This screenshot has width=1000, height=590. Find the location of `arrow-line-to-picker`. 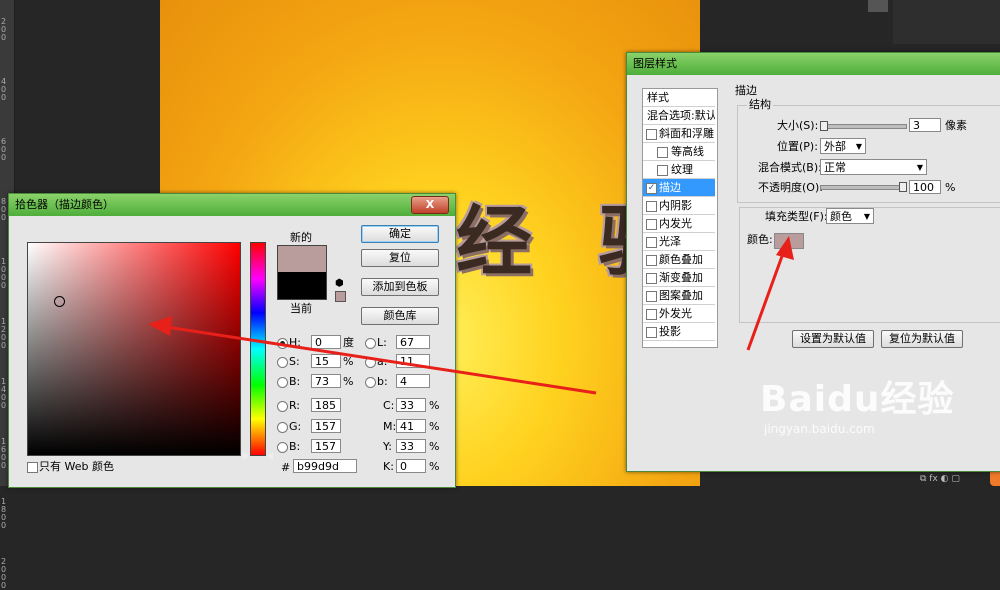

arrow-line-to-picker is located at coordinates (378, 359).